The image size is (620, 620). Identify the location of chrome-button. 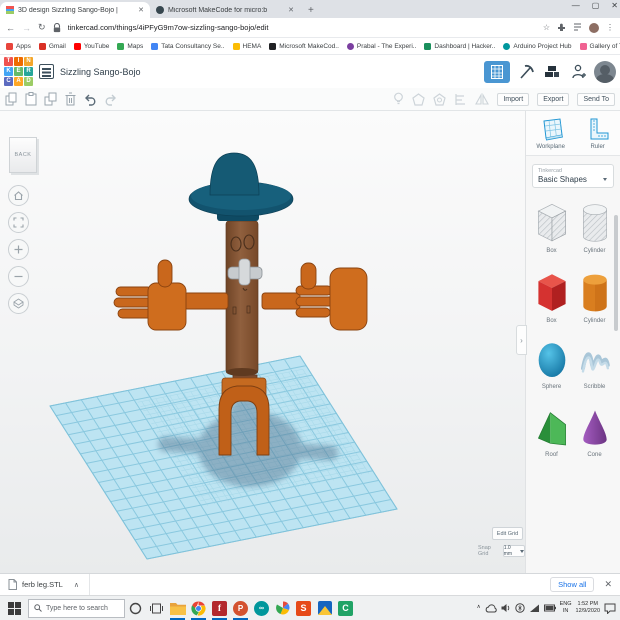
(198, 608).